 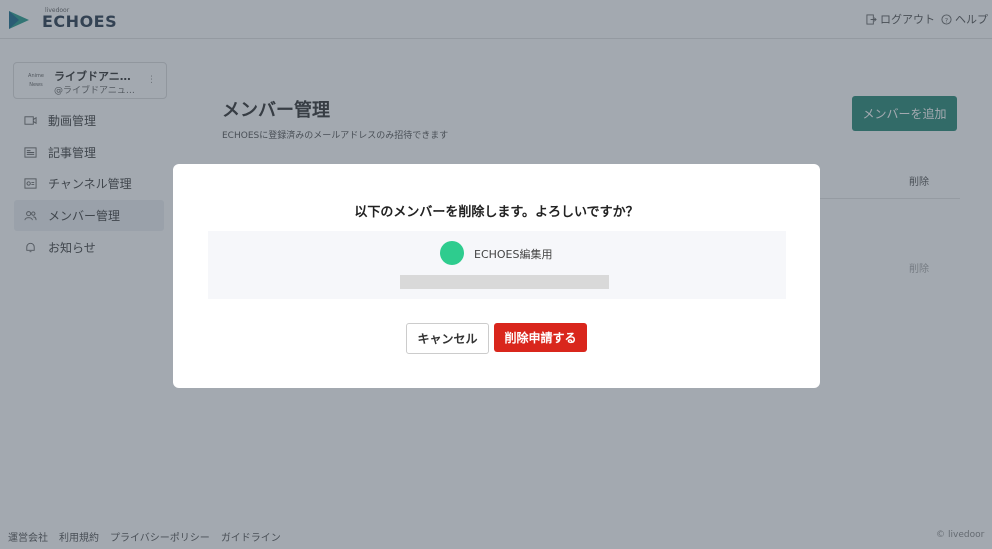 What do you see at coordinates (496, 212) in the screenshot?
I see `dialog-title: 以下のメンバーを削除します。よろしいですか？` at bounding box center [496, 212].